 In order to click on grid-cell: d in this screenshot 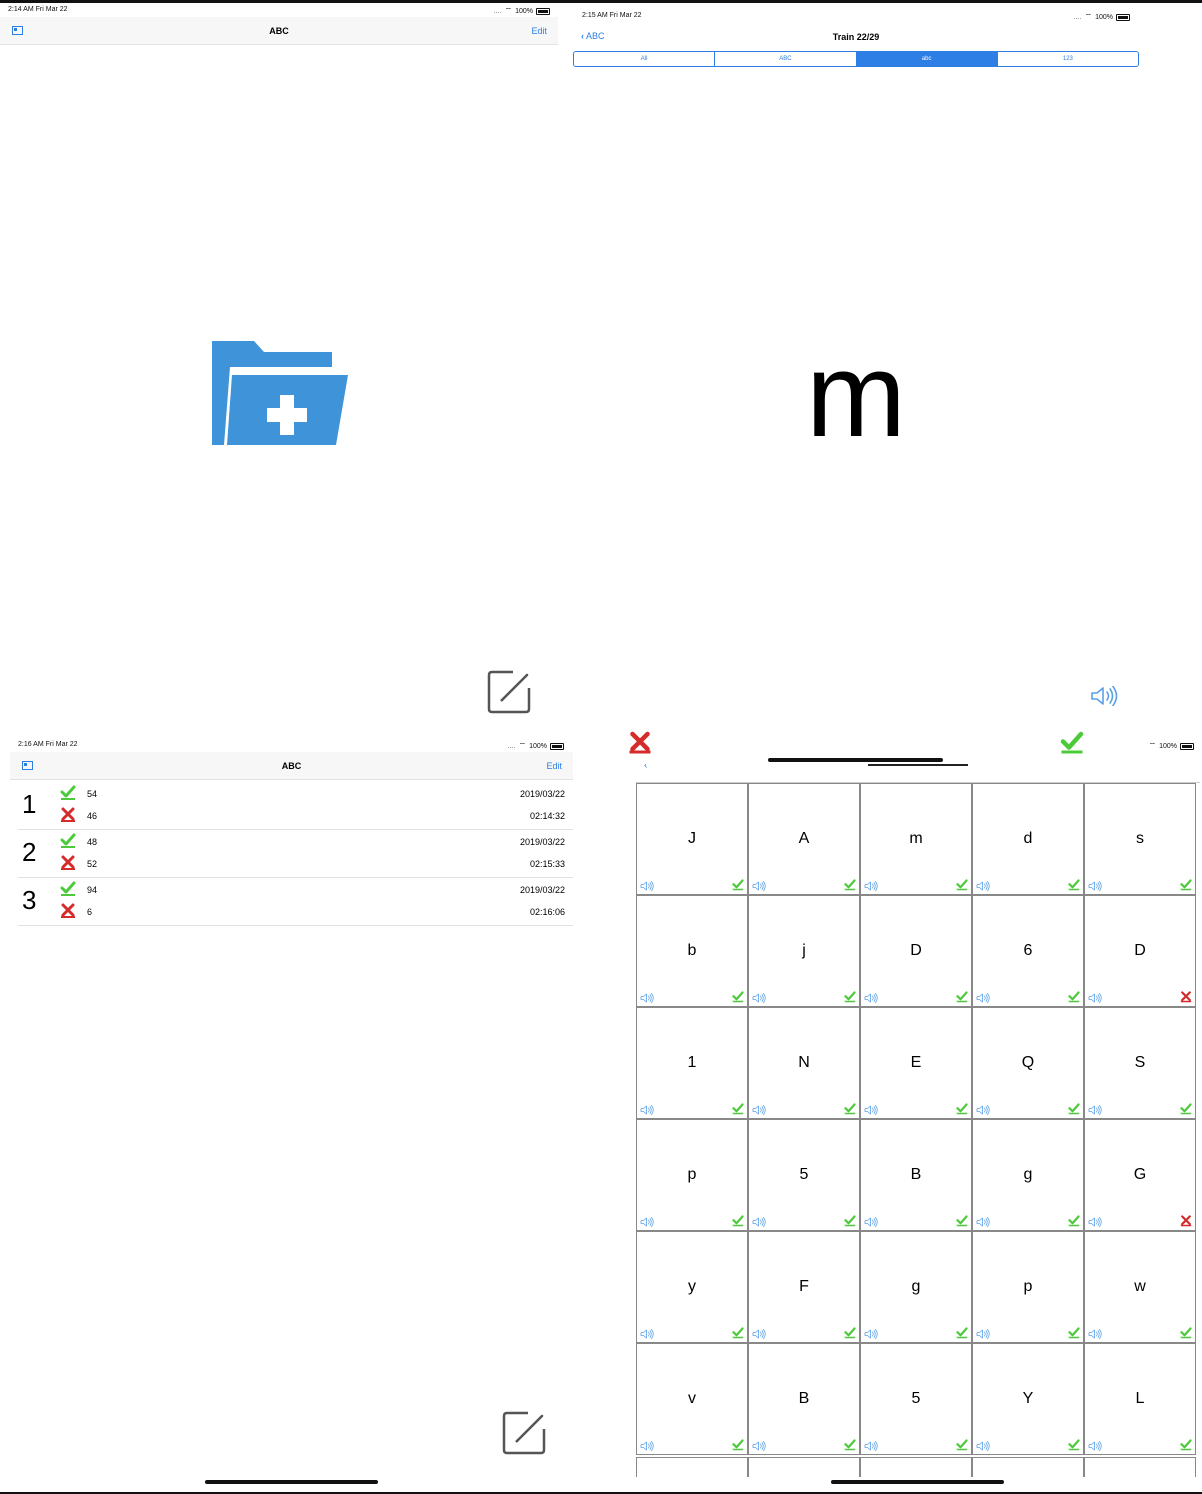, I will do `click(1028, 839)`.